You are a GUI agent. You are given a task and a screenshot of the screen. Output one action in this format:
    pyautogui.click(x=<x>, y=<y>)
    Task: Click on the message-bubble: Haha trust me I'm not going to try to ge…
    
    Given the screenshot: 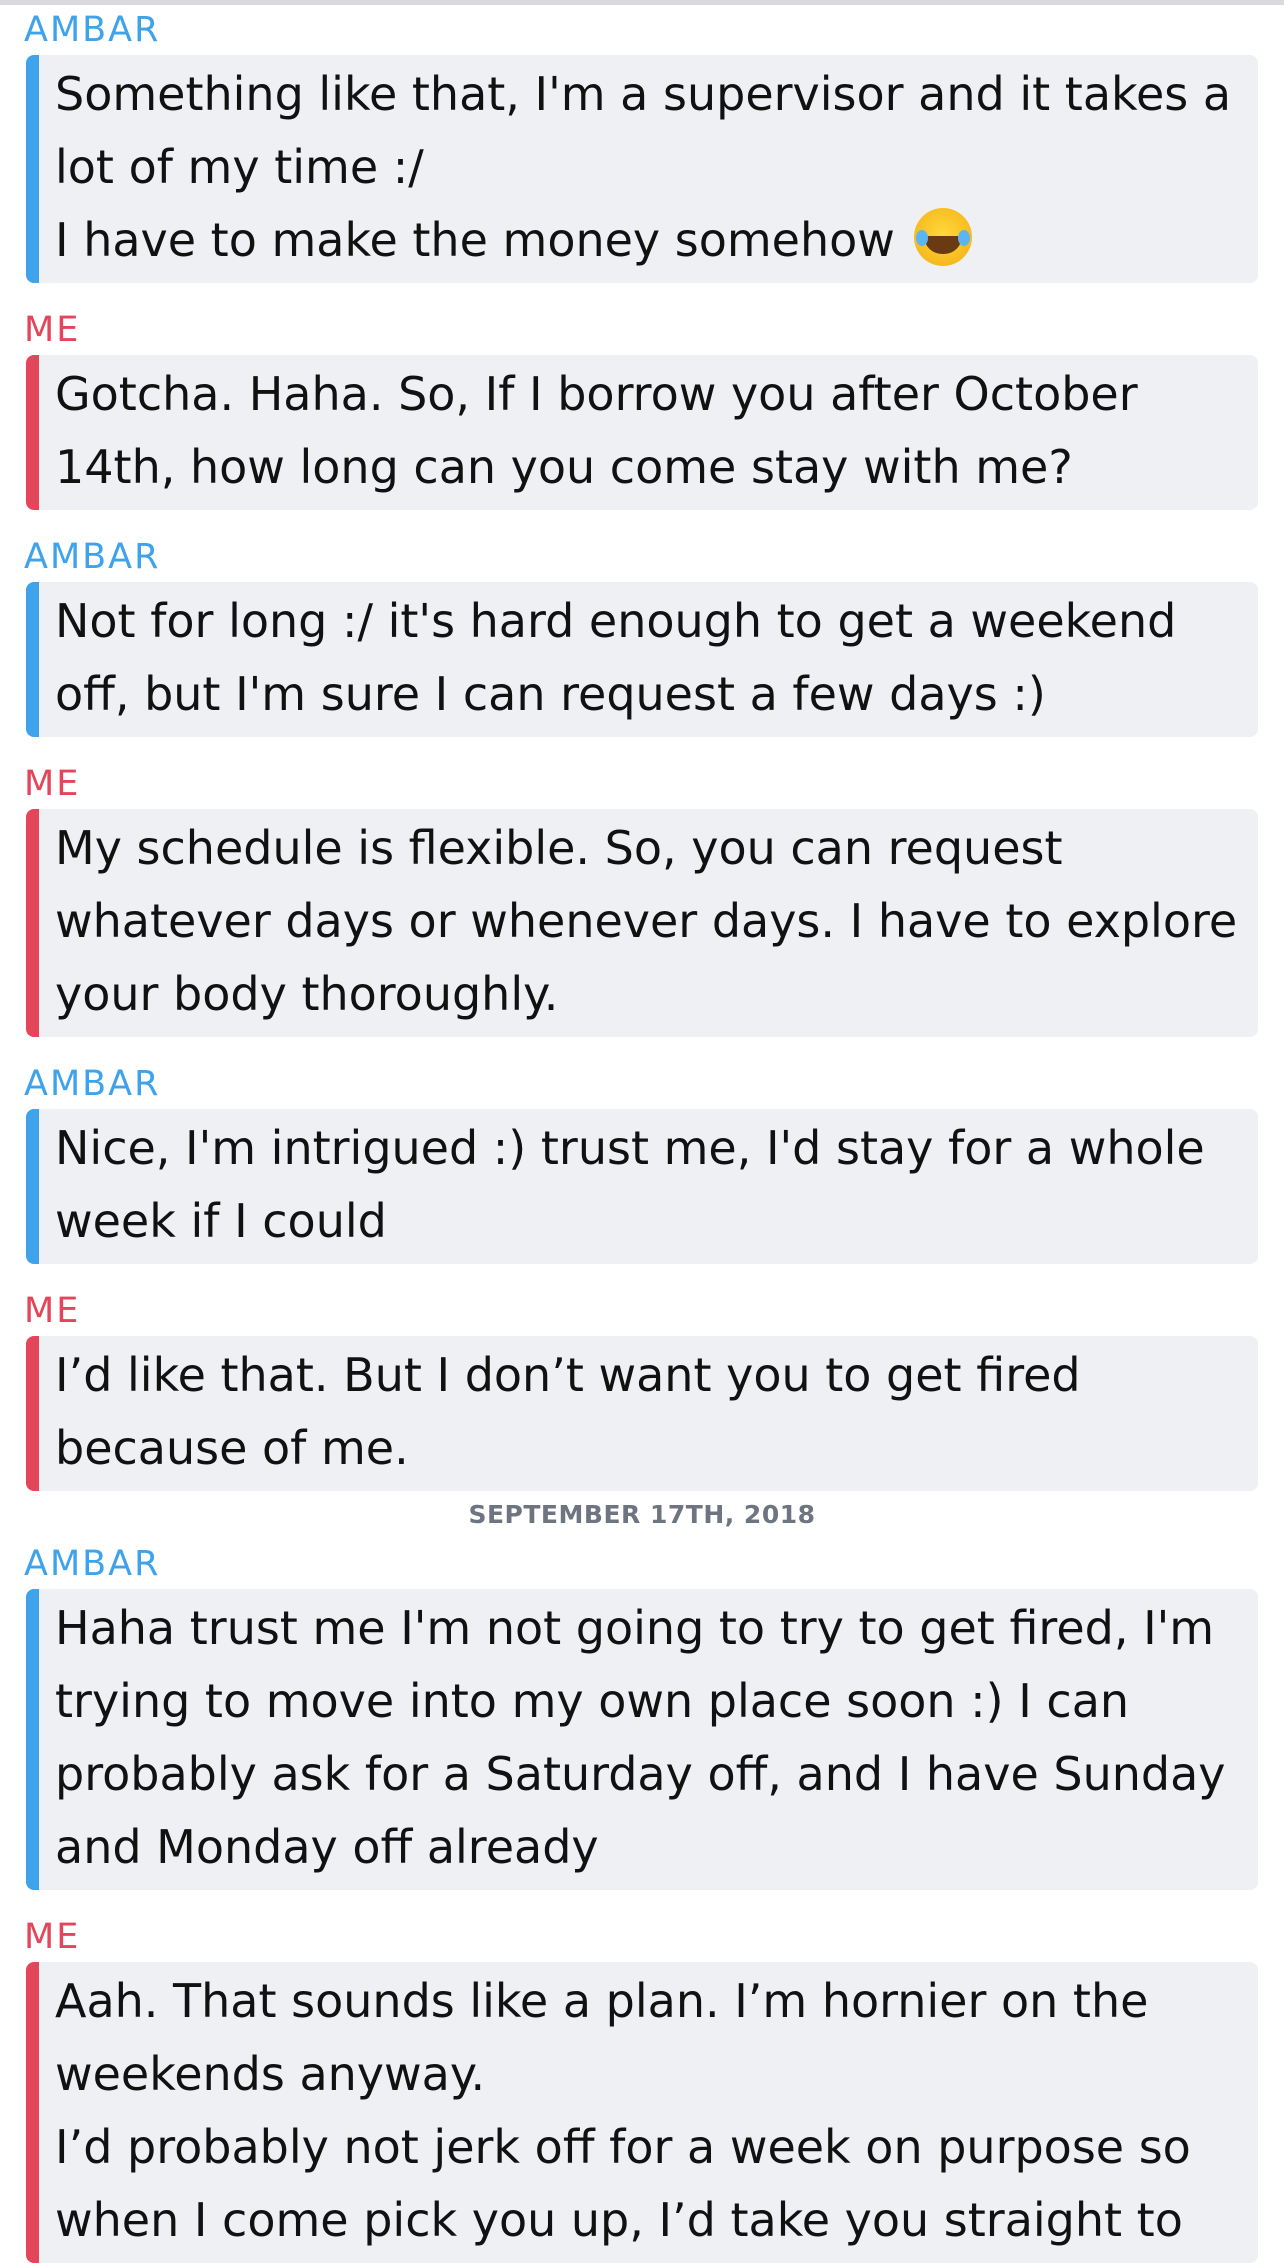 What is the action you would take?
    pyautogui.click(x=642, y=1739)
    